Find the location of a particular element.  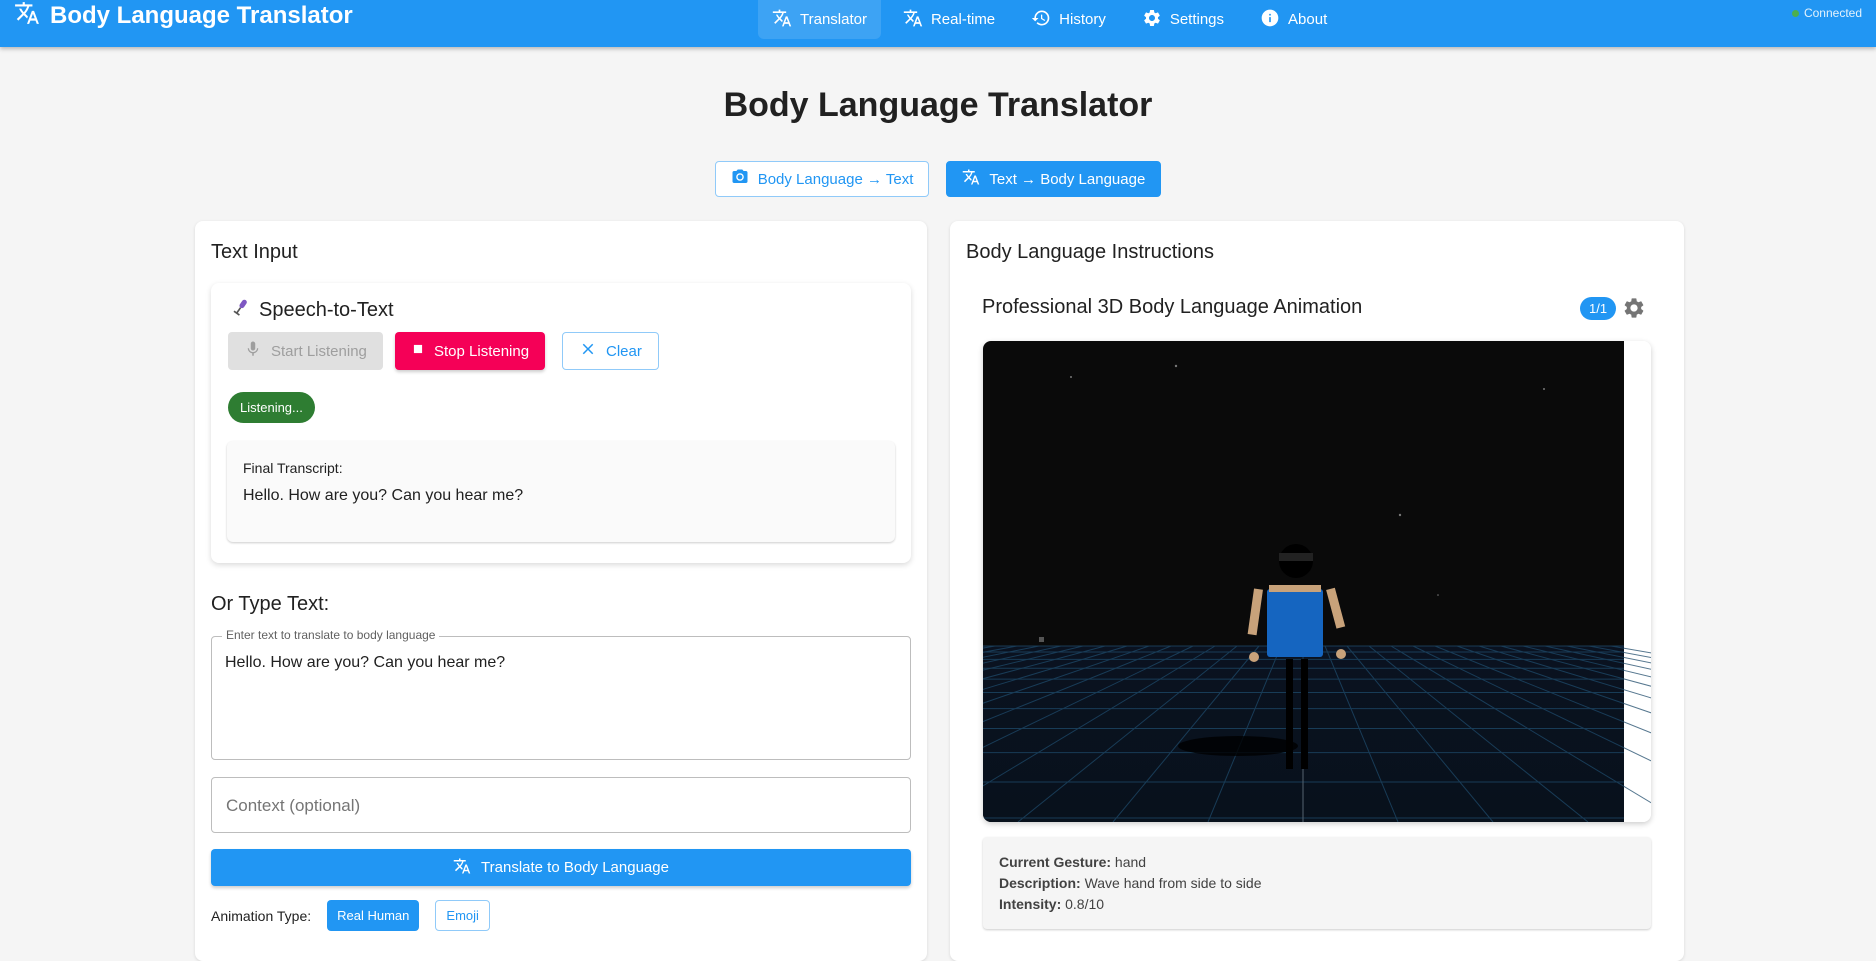

nav-label: About is located at coordinates (1308, 19).